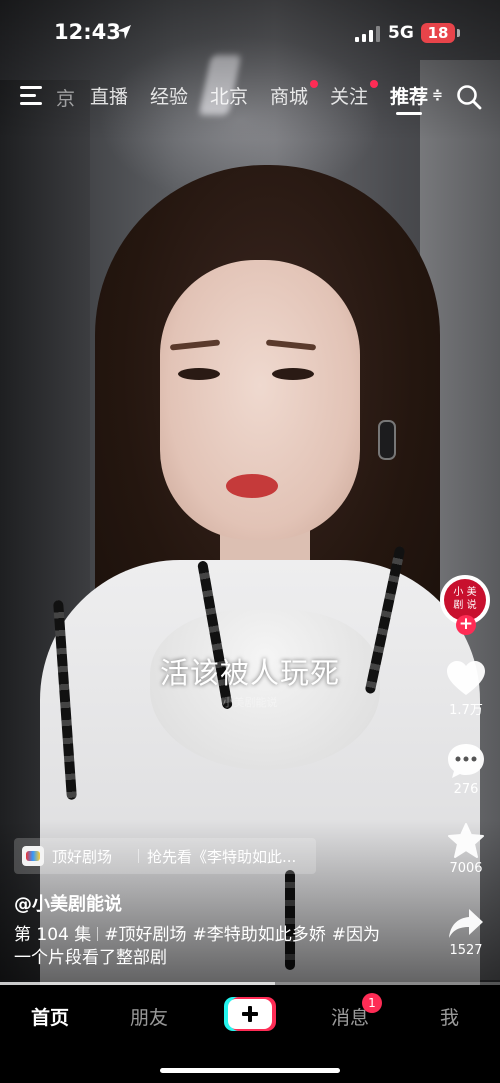 The image size is (500, 1083). Describe the element at coordinates (149, 1016) in the screenshot. I see `nav-friends: 朋友` at that location.